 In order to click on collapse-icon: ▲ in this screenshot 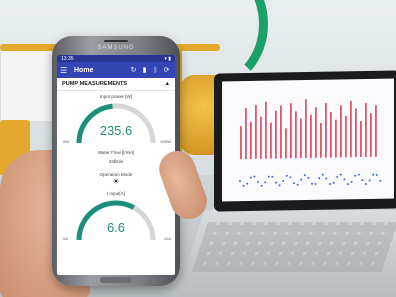, I will do `click(167, 84)`.